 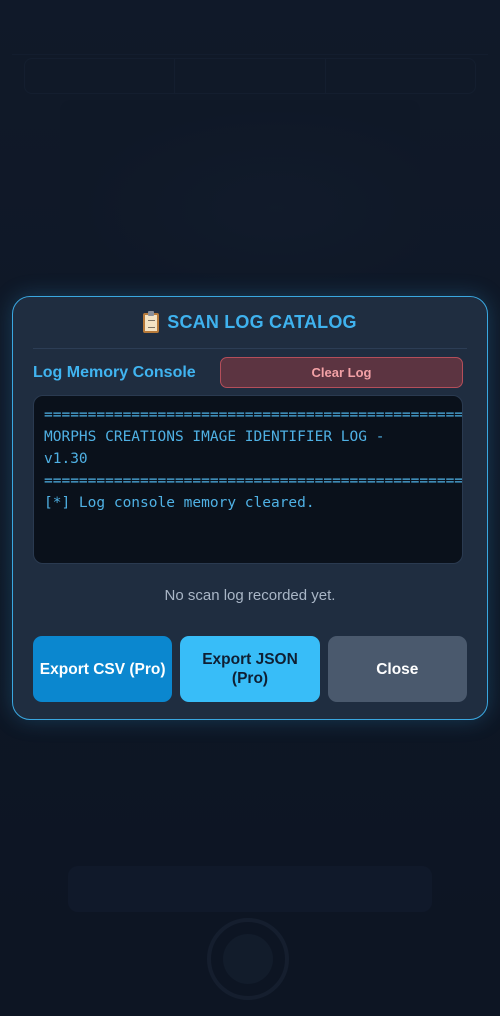 What do you see at coordinates (179, 503) in the screenshot?
I see `console-line: [*] Log console memory cleared.` at bounding box center [179, 503].